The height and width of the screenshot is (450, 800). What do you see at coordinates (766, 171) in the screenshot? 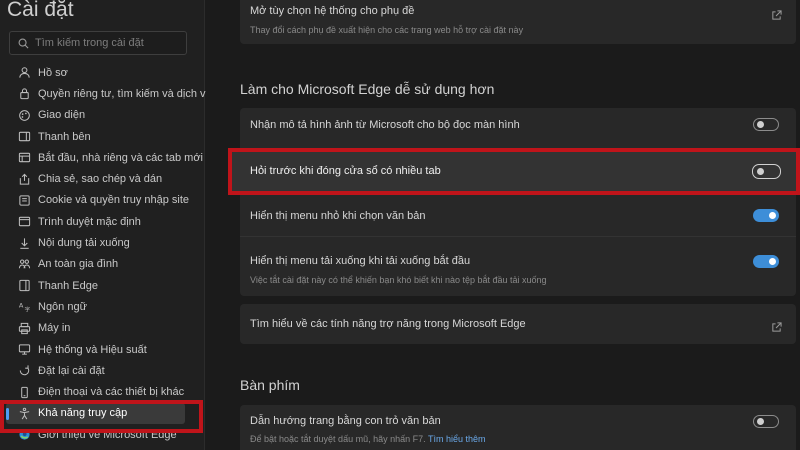
I see `ask-before-close-toggle` at bounding box center [766, 171].